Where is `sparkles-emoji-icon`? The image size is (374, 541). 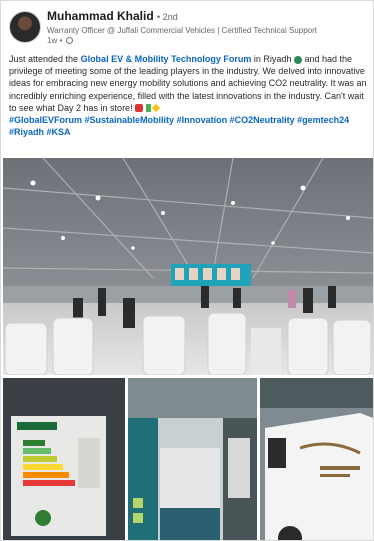
sparkles-emoji-icon is located at coordinates (156, 108).